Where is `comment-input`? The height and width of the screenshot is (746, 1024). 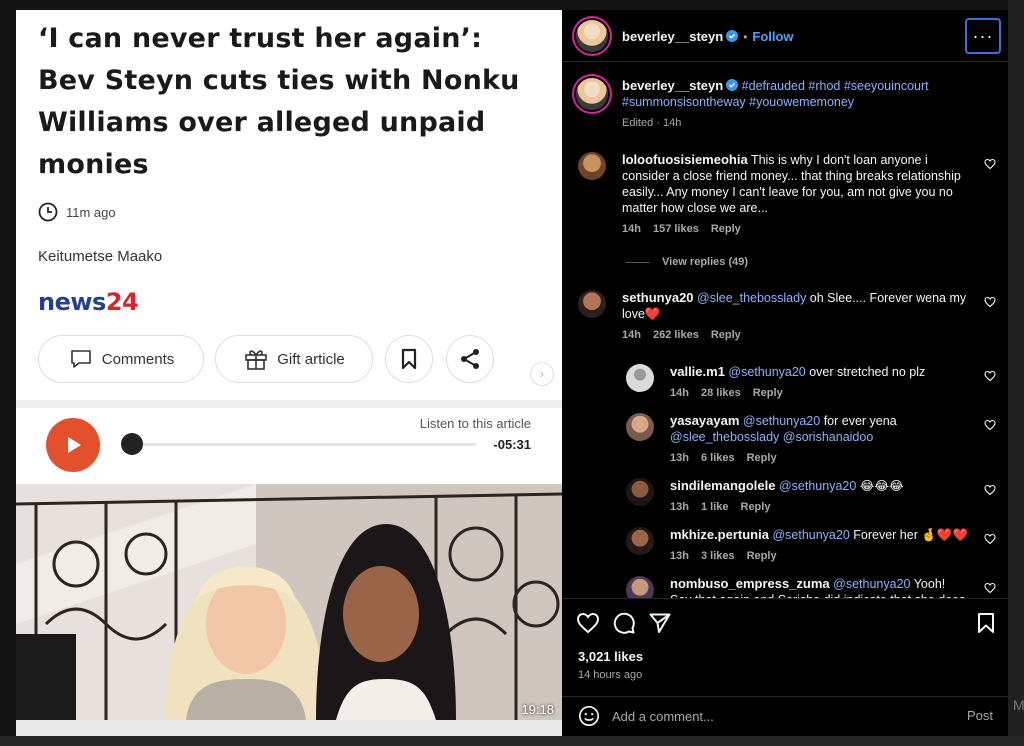
comment-input is located at coordinates (777, 716).